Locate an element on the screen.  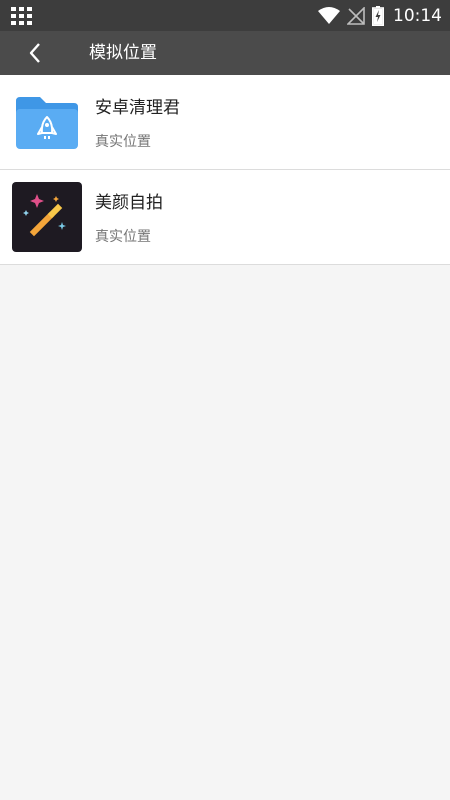
app-name: 安卓清理君 is located at coordinates (137, 108).